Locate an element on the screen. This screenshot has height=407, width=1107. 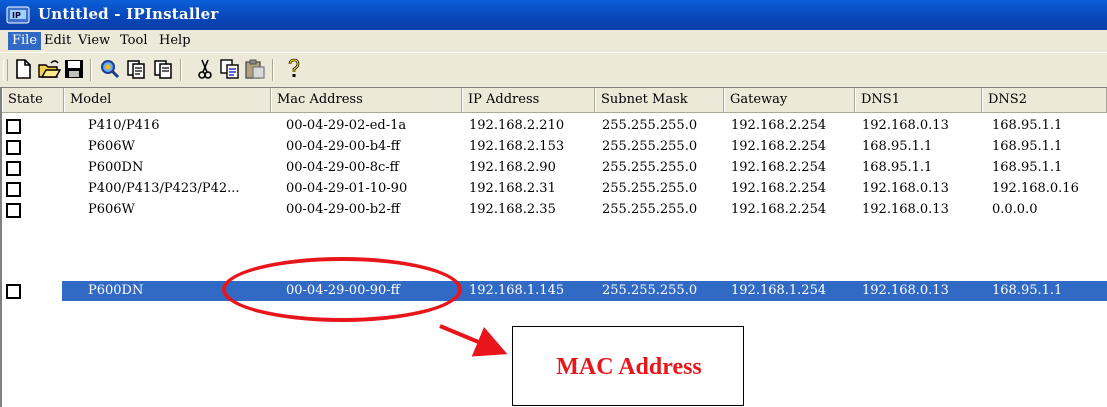
annotation-label: MAC Address is located at coordinates (629, 367).